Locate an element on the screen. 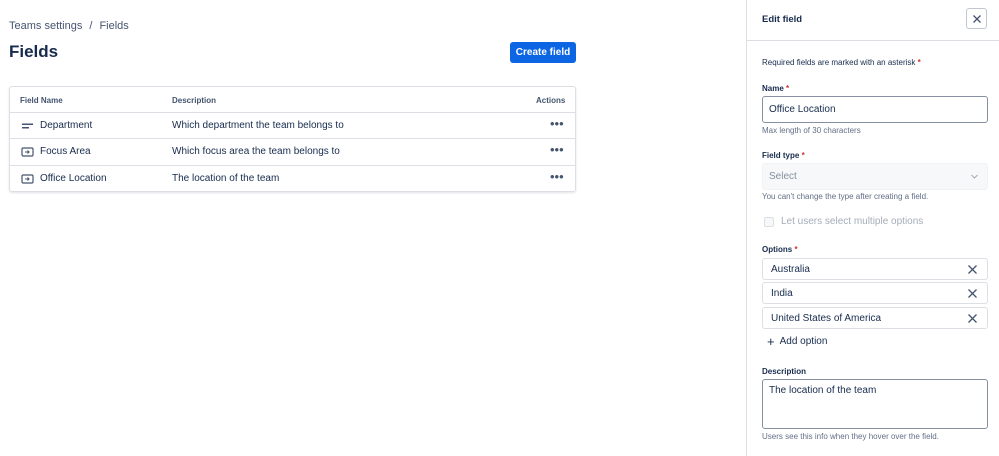  field-name: Focus Area is located at coordinates (65, 152).